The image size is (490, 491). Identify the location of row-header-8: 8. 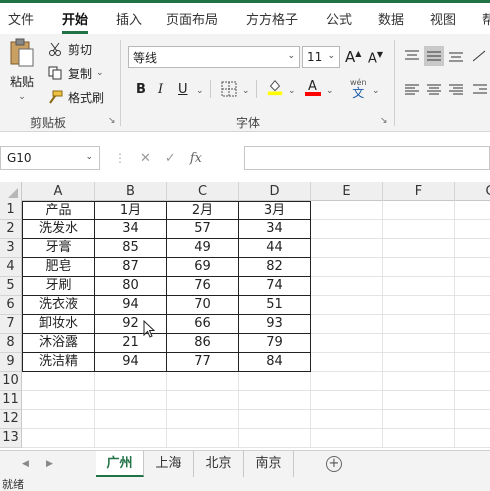
(11, 343).